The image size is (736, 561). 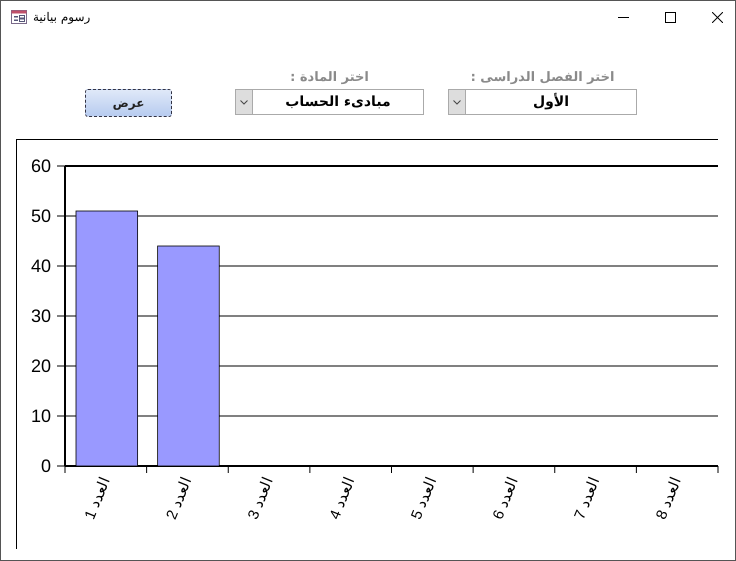 I want to click on x-tick-label: العدد 5, so click(x=424, y=498).